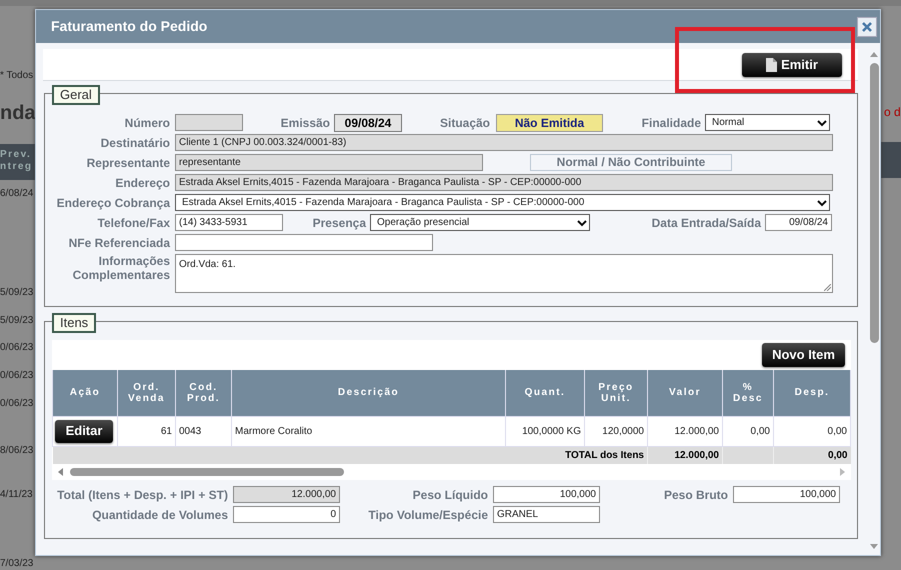  Describe the element at coordinates (480, 222) in the screenshot. I see `select-field: Operação presencial` at that location.